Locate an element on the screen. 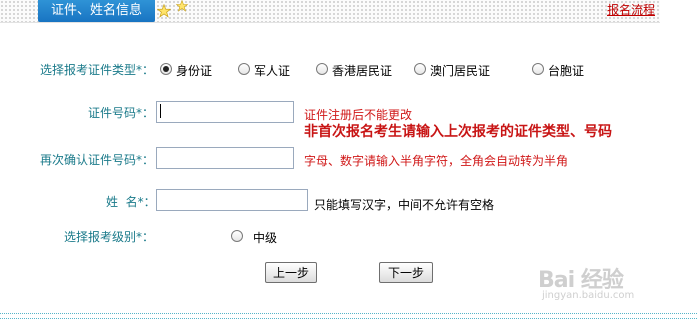 The width and height of the screenshot is (697, 324). tab-id-name-info: 证件、姓名信息 is located at coordinates (96, 11).